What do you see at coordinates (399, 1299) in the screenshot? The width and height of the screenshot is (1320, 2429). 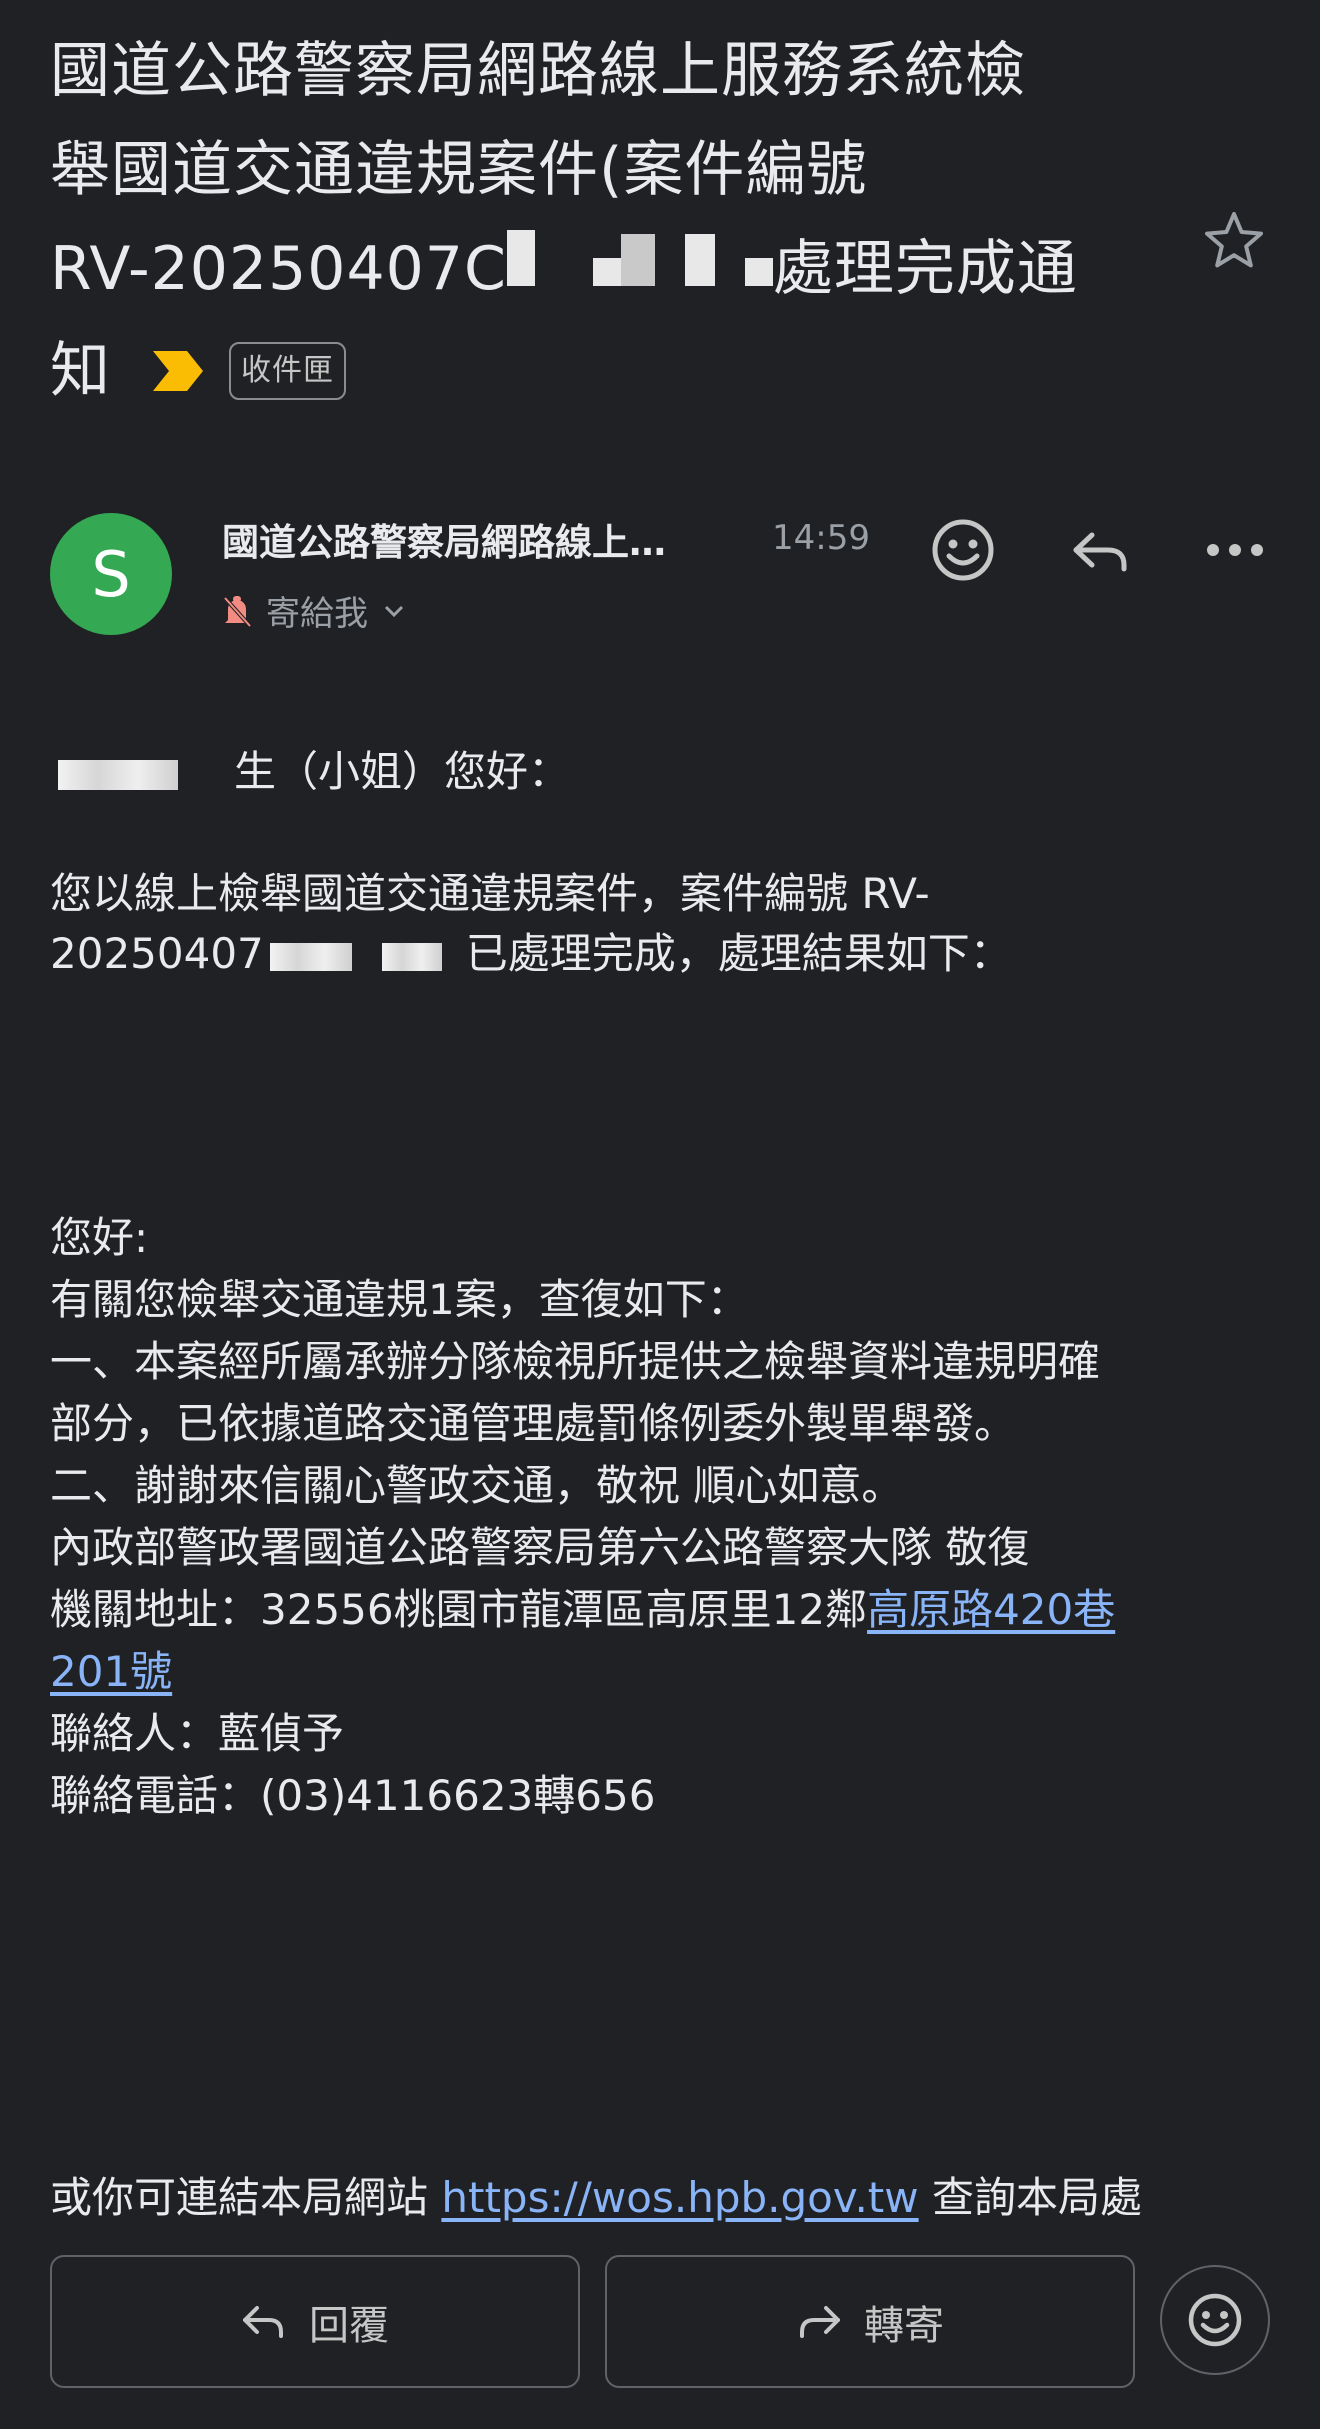 I see `reply-line-1: 有關您檢舉交通違規1案，查復如下：` at bounding box center [399, 1299].